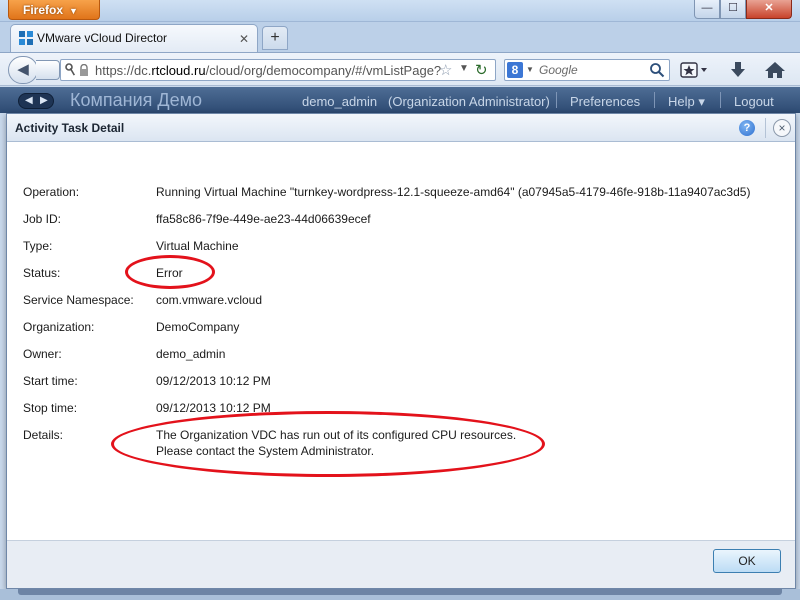 Image resolution: width=800 pixels, height=600 pixels. What do you see at coordinates (775, 70) in the screenshot?
I see `home-icon` at bounding box center [775, 70].